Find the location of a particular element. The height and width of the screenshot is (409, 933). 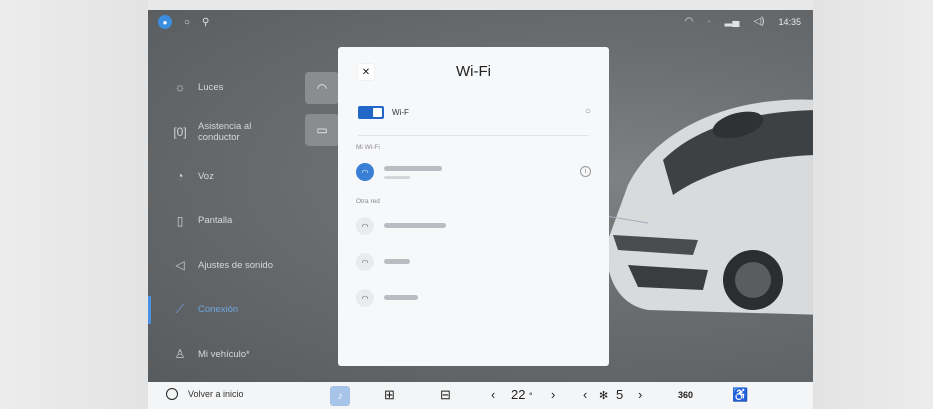

wifi-toggle is located at coordinates (371, 112).